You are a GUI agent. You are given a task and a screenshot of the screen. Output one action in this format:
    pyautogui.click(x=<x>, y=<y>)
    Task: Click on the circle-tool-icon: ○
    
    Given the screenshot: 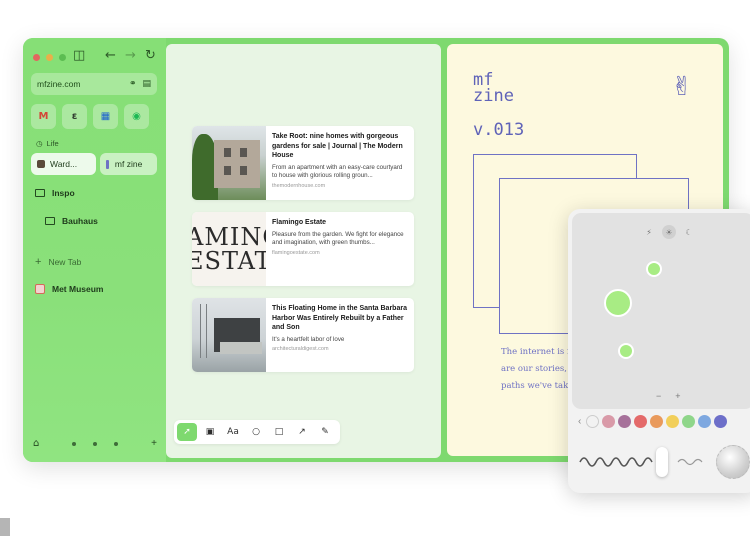 What is the action you would take?
    pyautogui.click(x=256, y=432)
    